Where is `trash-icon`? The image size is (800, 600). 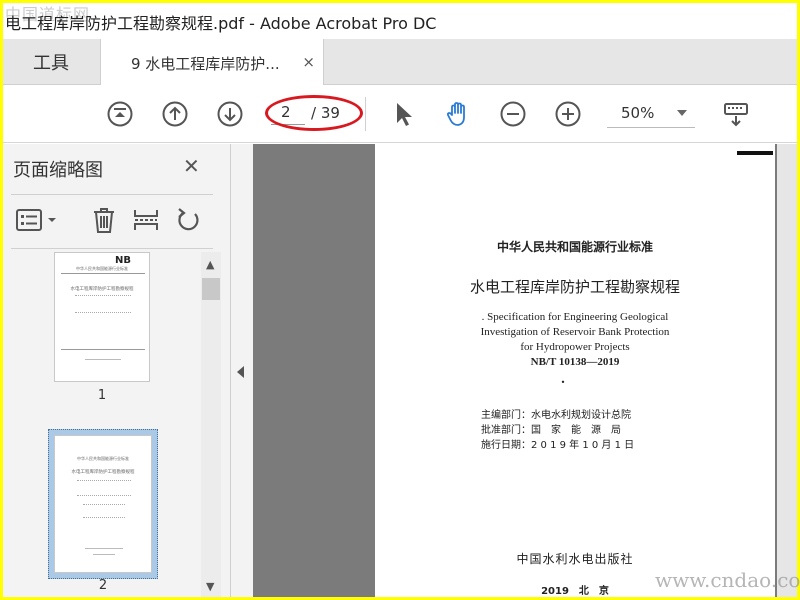 trash-icon is located at coordinates (104, 220).